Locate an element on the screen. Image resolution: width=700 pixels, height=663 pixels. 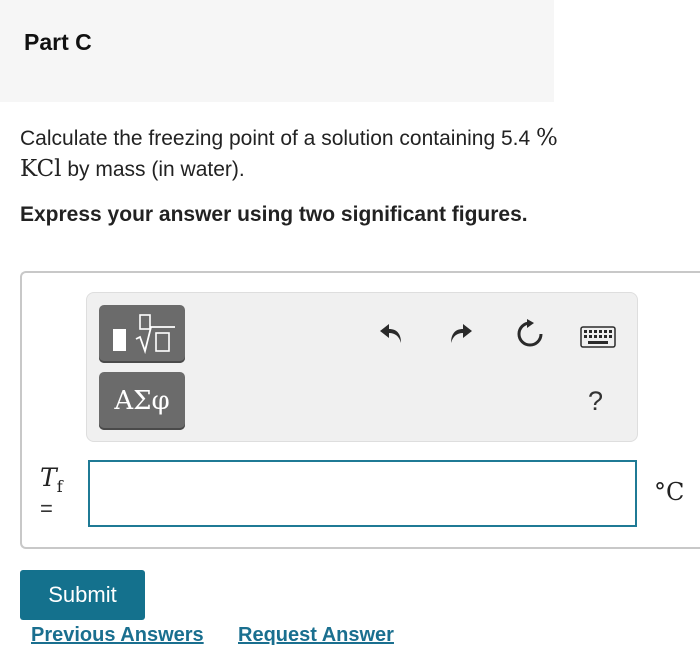
equals-sign: = is located at coordinates (46, 508).